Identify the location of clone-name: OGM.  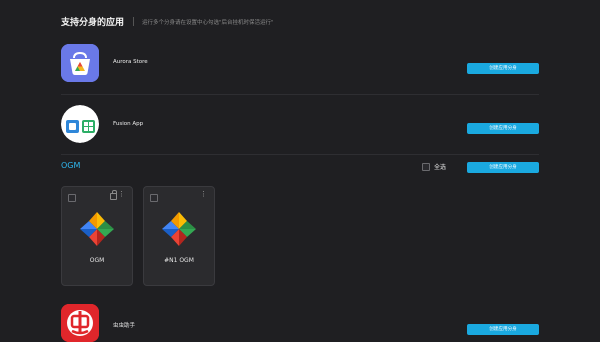
(97, 260).